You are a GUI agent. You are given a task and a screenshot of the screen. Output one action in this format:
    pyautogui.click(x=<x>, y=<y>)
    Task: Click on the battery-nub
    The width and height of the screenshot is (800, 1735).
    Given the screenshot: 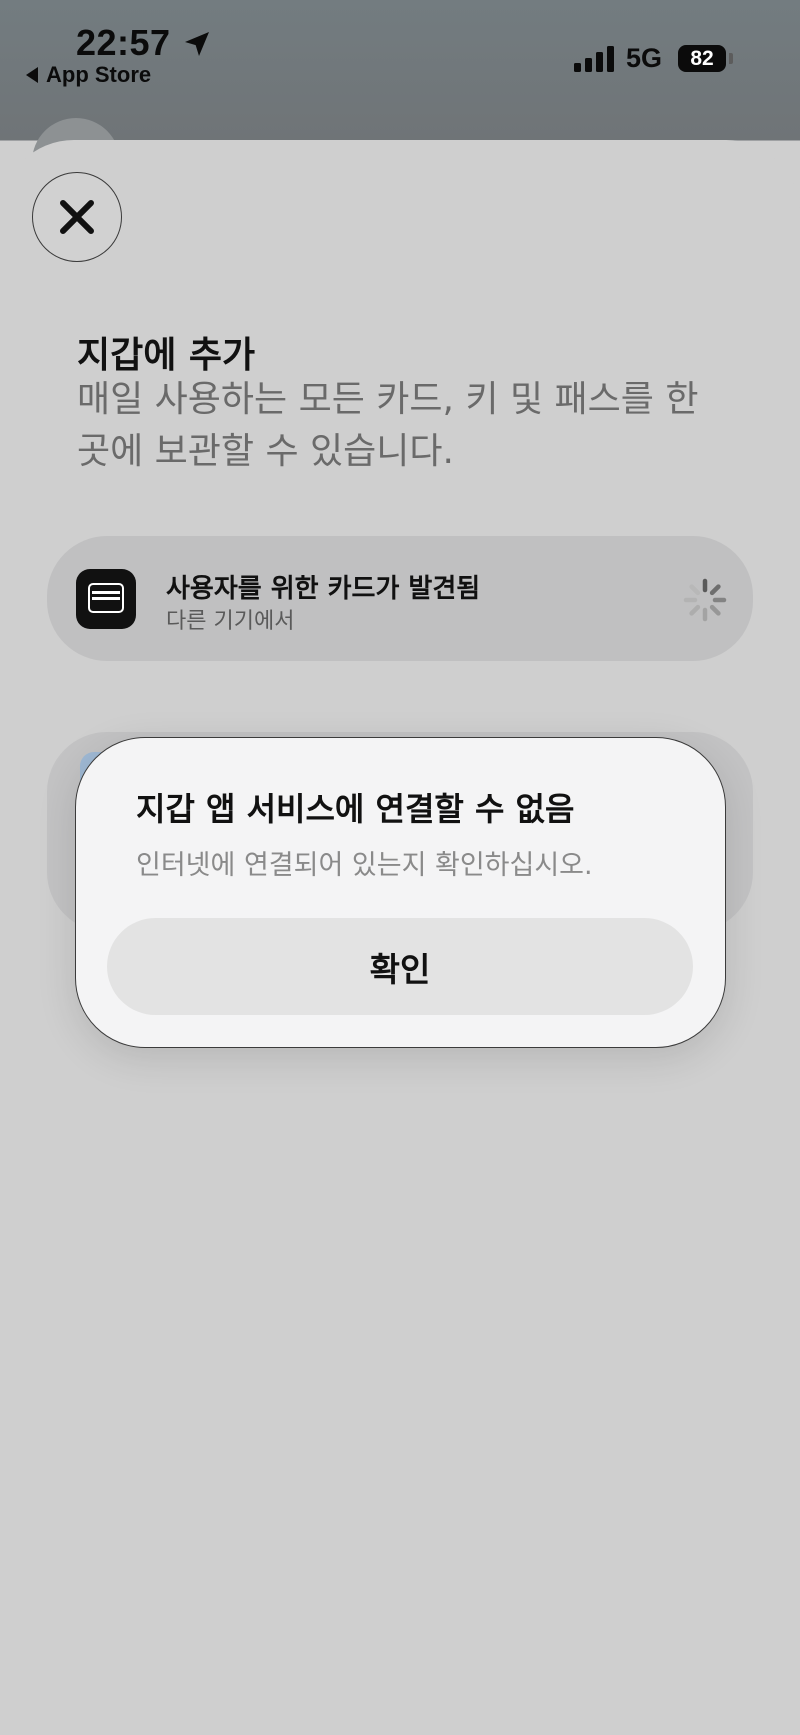 What is the action you would take?
    pyautogui.click(x=731, y=58)
    